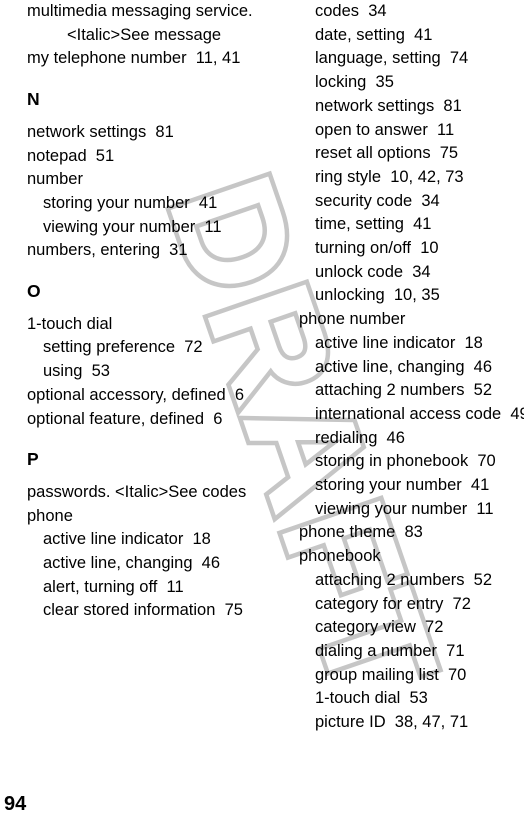 Image resolution: width=524 pixels, height=817 pixels. I want to click on index-subentry: group mailing list 70, so click(391, 674).